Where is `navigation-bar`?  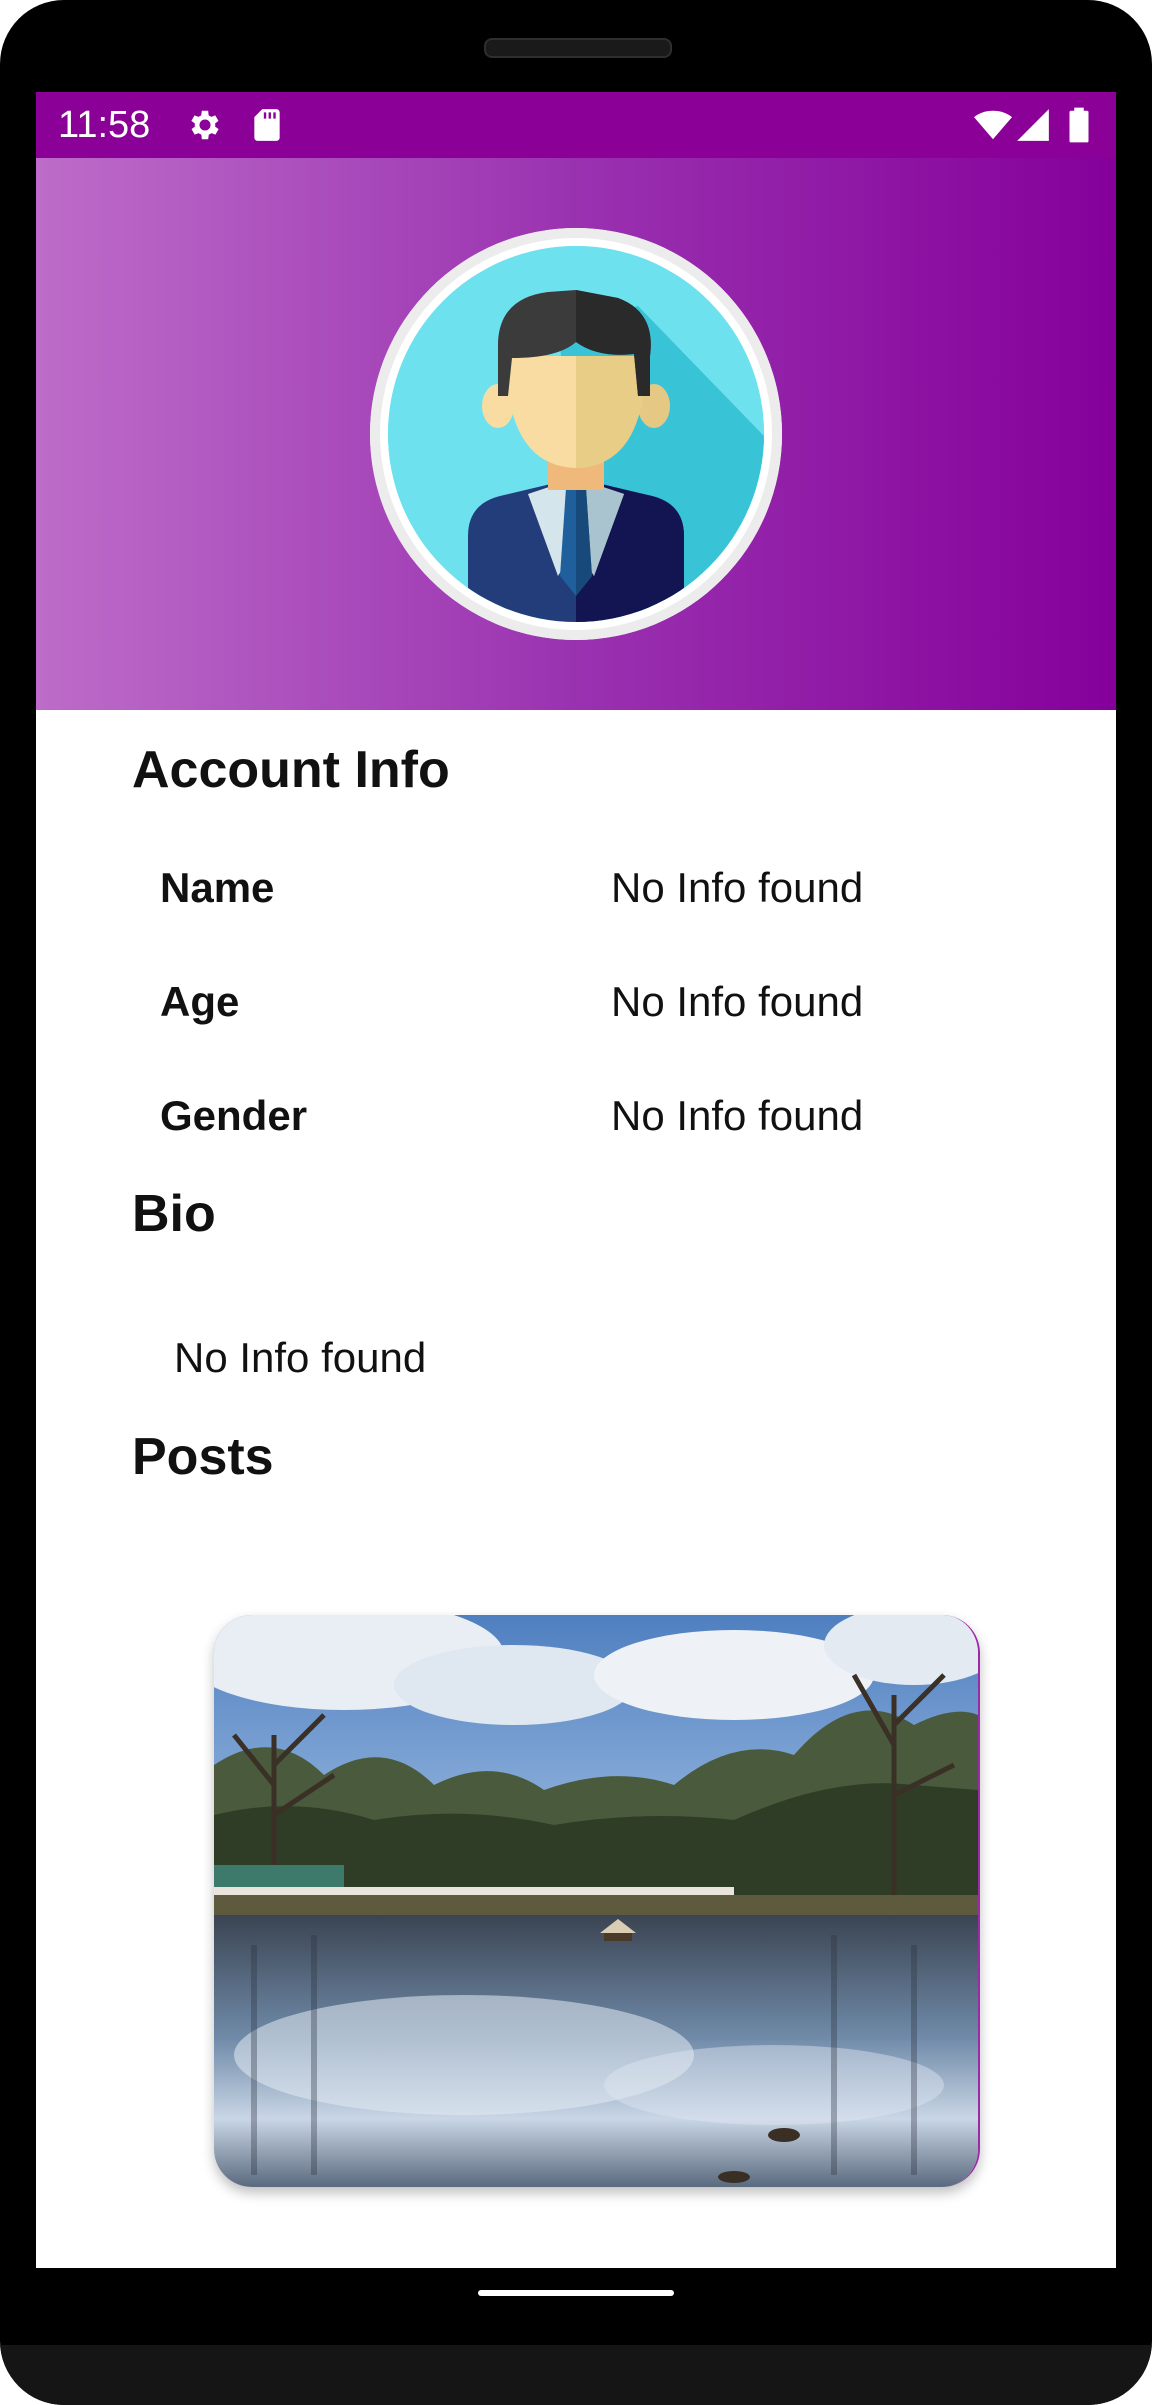 navigation-bar is located at coordinates (576, 2306).